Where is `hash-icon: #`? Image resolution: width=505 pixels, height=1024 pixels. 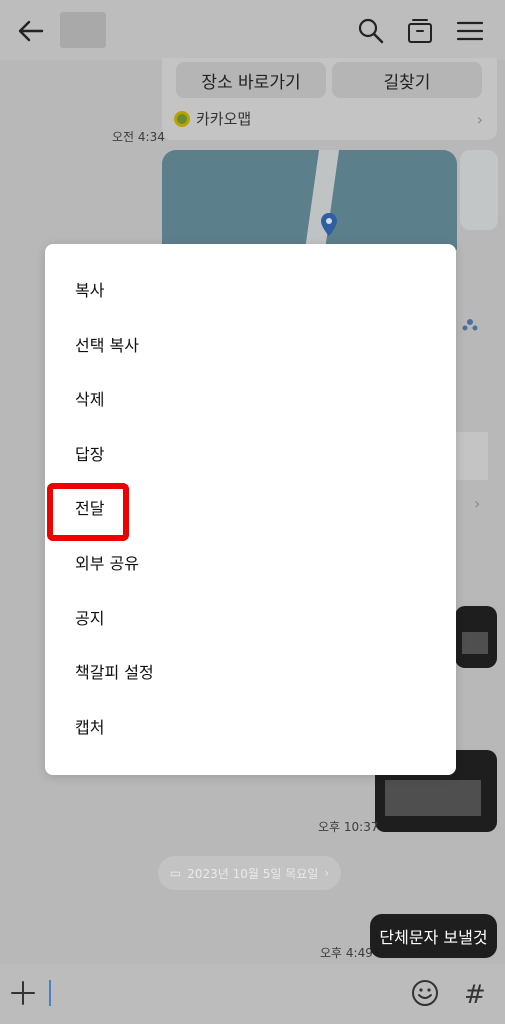
hash-icon: # is located at coordinates (475, 995).